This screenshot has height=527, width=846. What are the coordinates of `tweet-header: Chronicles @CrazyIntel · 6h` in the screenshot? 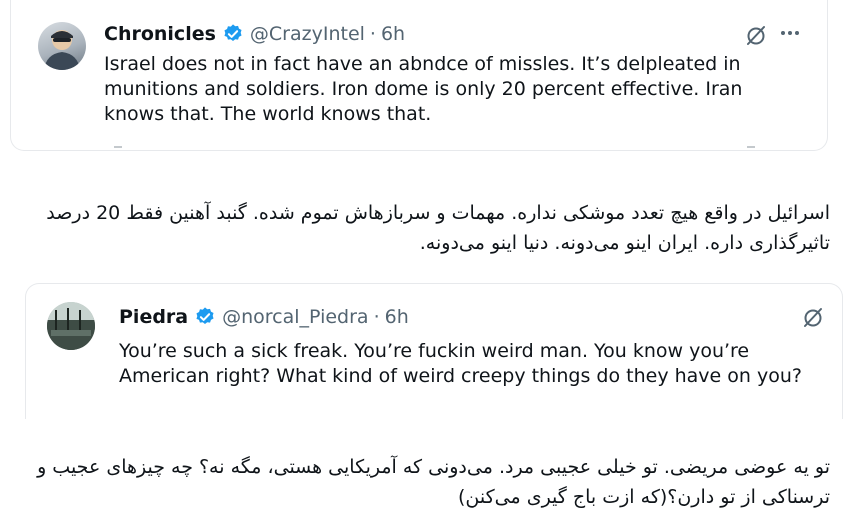 It's located at (254, 34).